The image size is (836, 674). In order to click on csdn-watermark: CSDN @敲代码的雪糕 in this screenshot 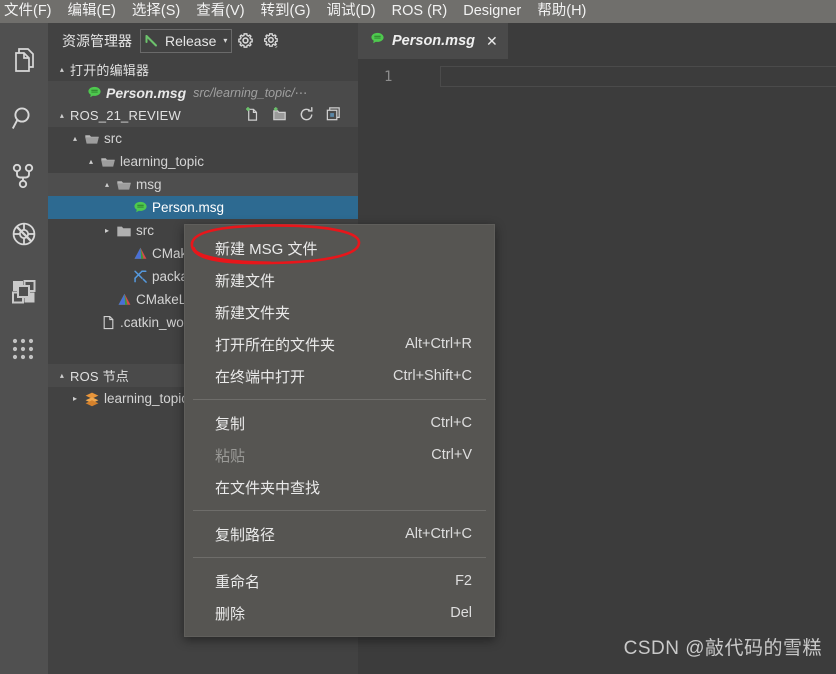, I will do `click(722, 648)`.